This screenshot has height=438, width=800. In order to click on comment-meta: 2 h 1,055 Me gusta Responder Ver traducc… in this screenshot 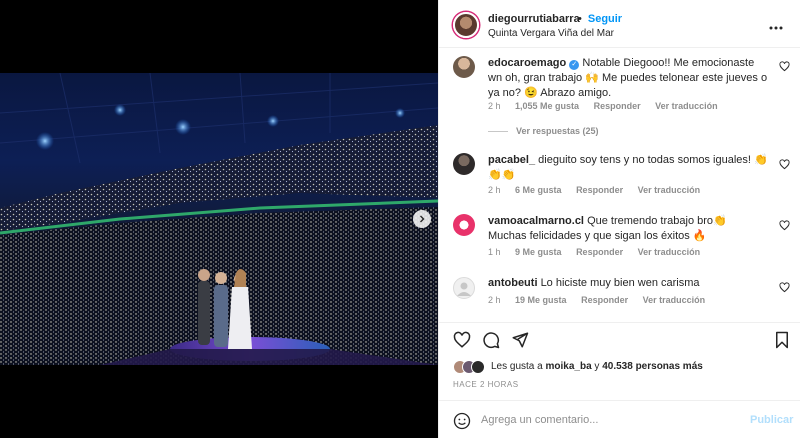, I will do `click(609, 106)`.